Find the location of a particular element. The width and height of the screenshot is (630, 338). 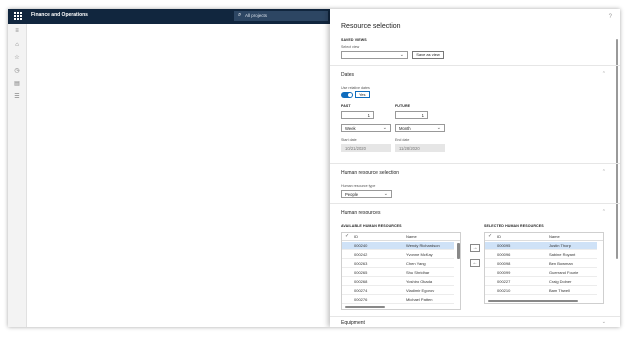

clock-icon: ◷ is located at coordinates (17, 71).